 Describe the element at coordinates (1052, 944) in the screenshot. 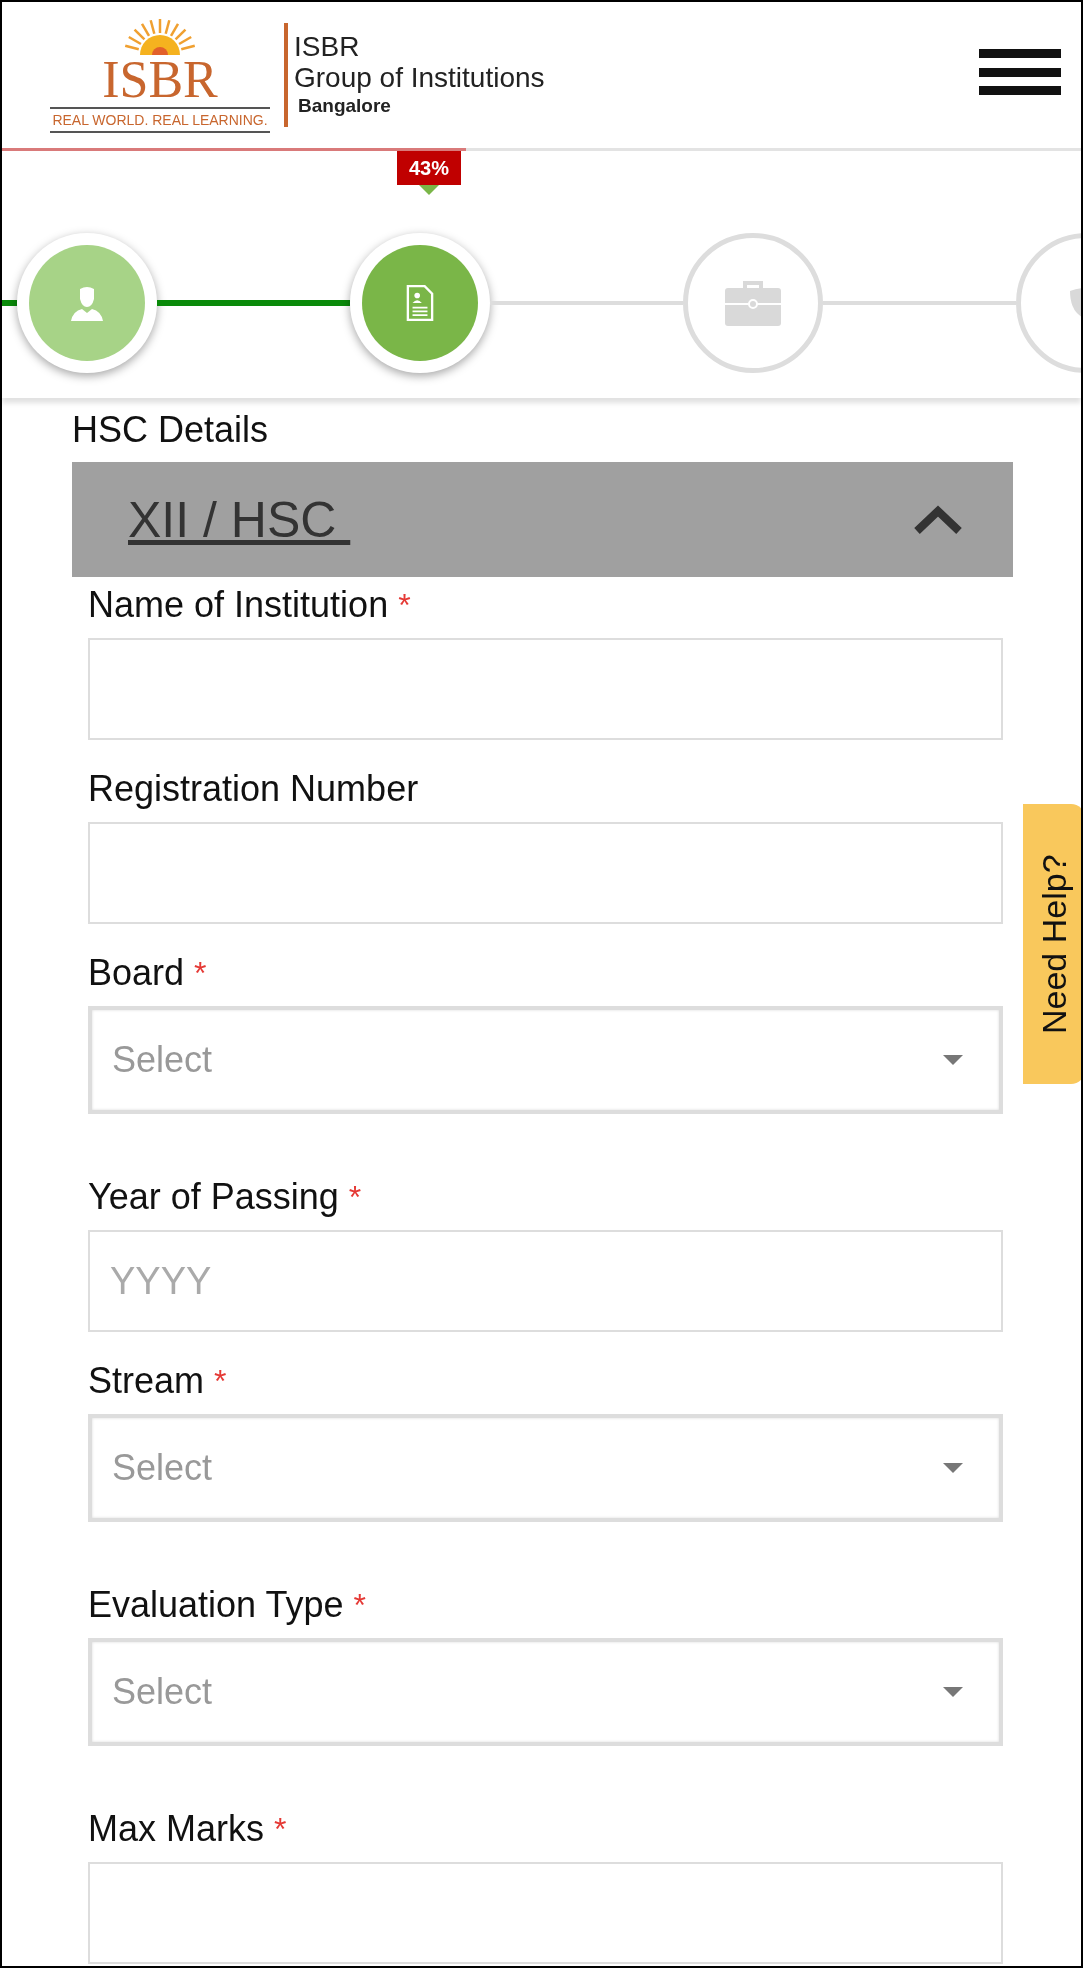

I see `need-help-tab: Need Help?` at that location.